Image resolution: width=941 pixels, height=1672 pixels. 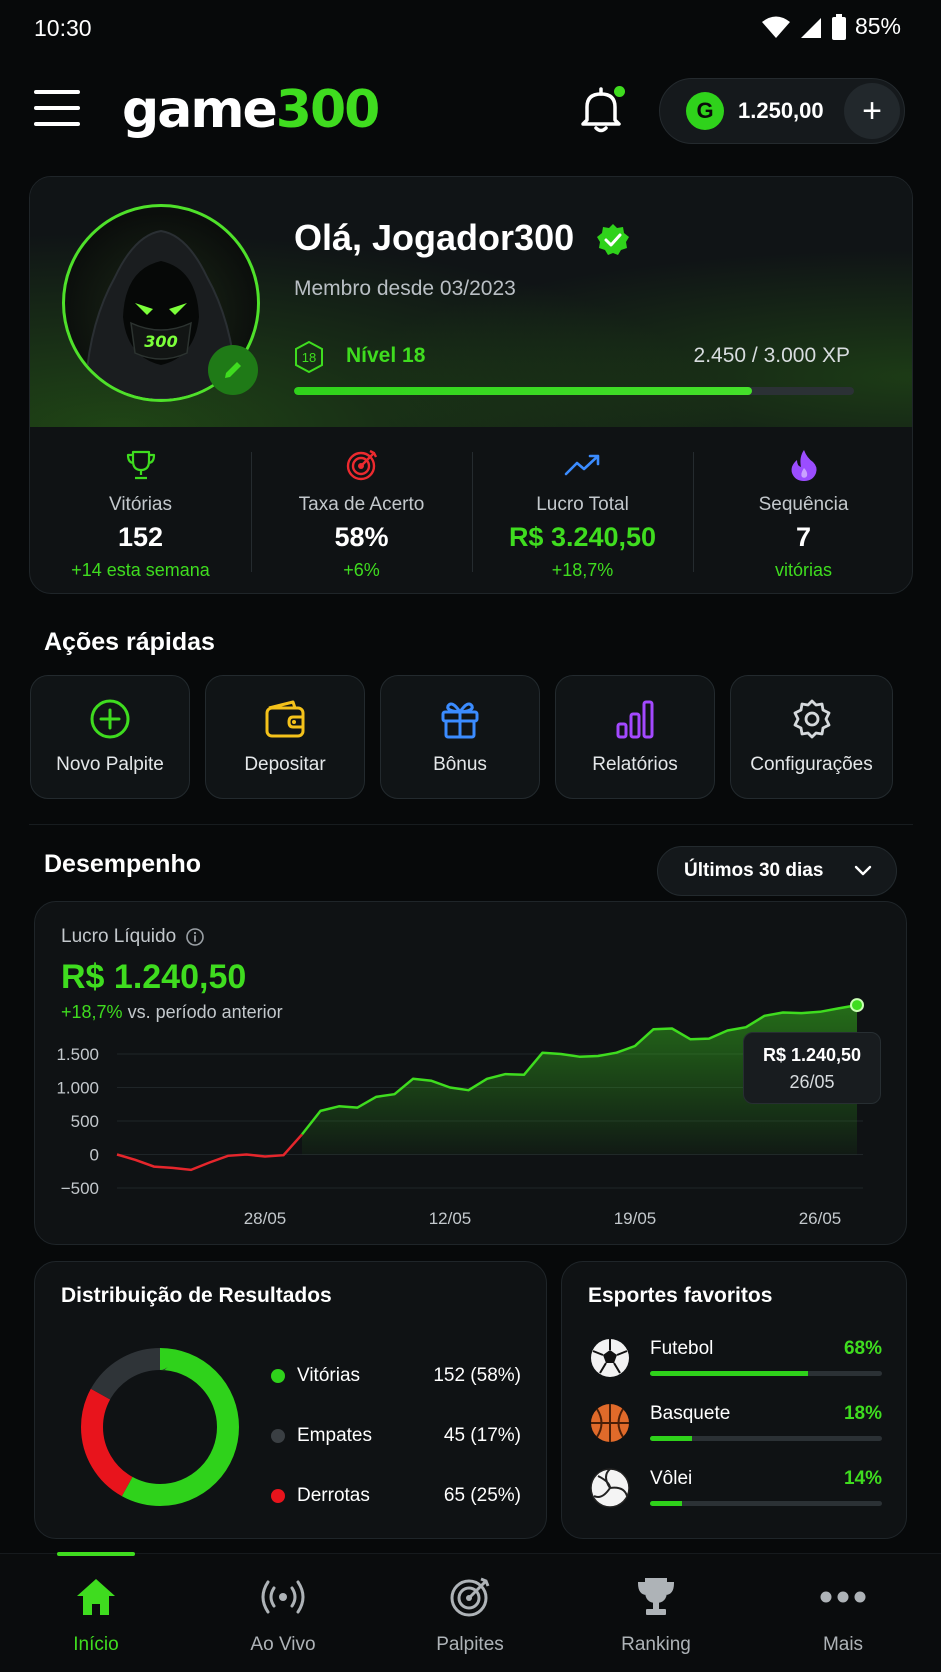 I want to click on level-label: Nível 18, so click(x=386, y=355).